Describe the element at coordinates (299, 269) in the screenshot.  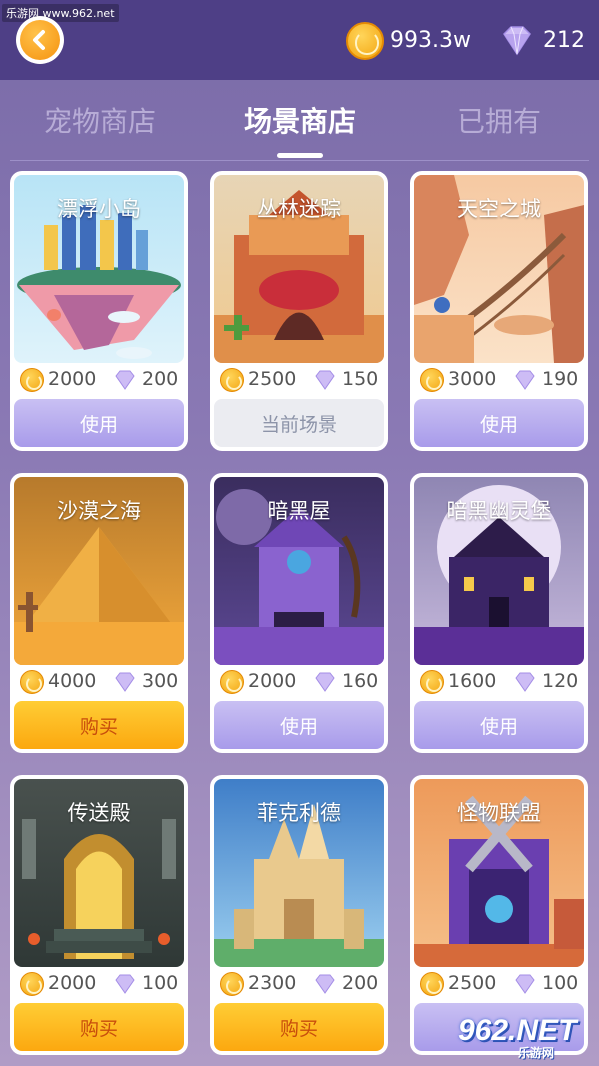
I see `scene-image: 丛林迷踪` at that location.